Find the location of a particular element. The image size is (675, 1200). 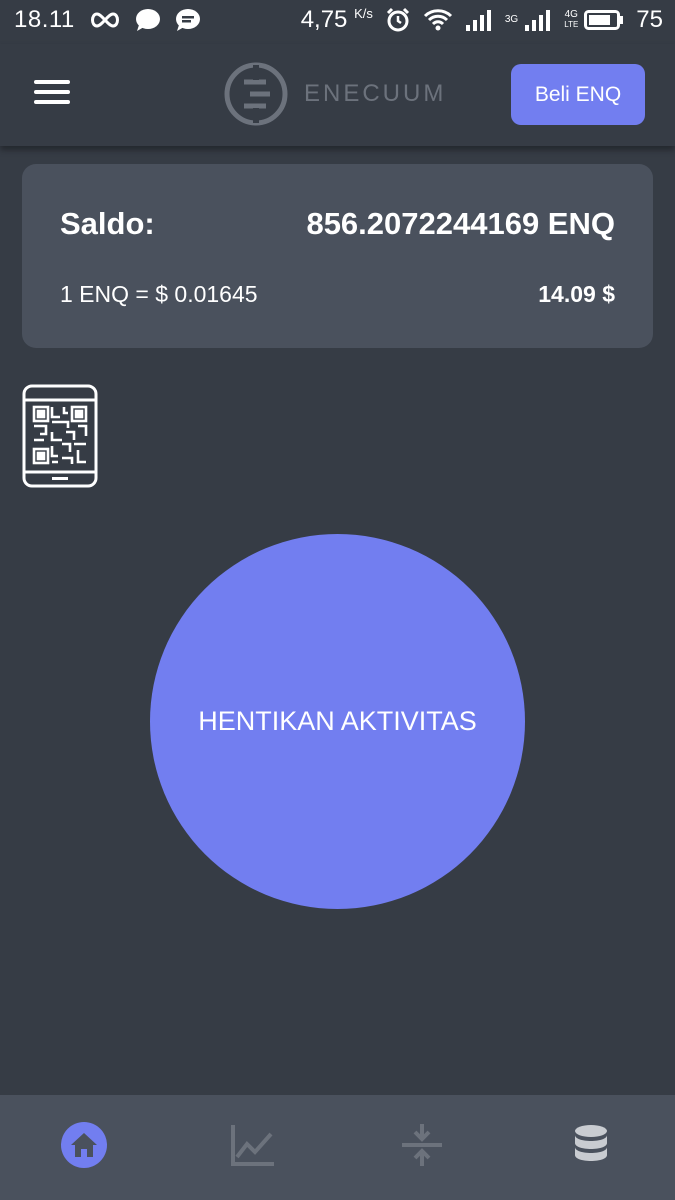

buy-enq-button: Beli ENQ is located at coordinates (578, 94).